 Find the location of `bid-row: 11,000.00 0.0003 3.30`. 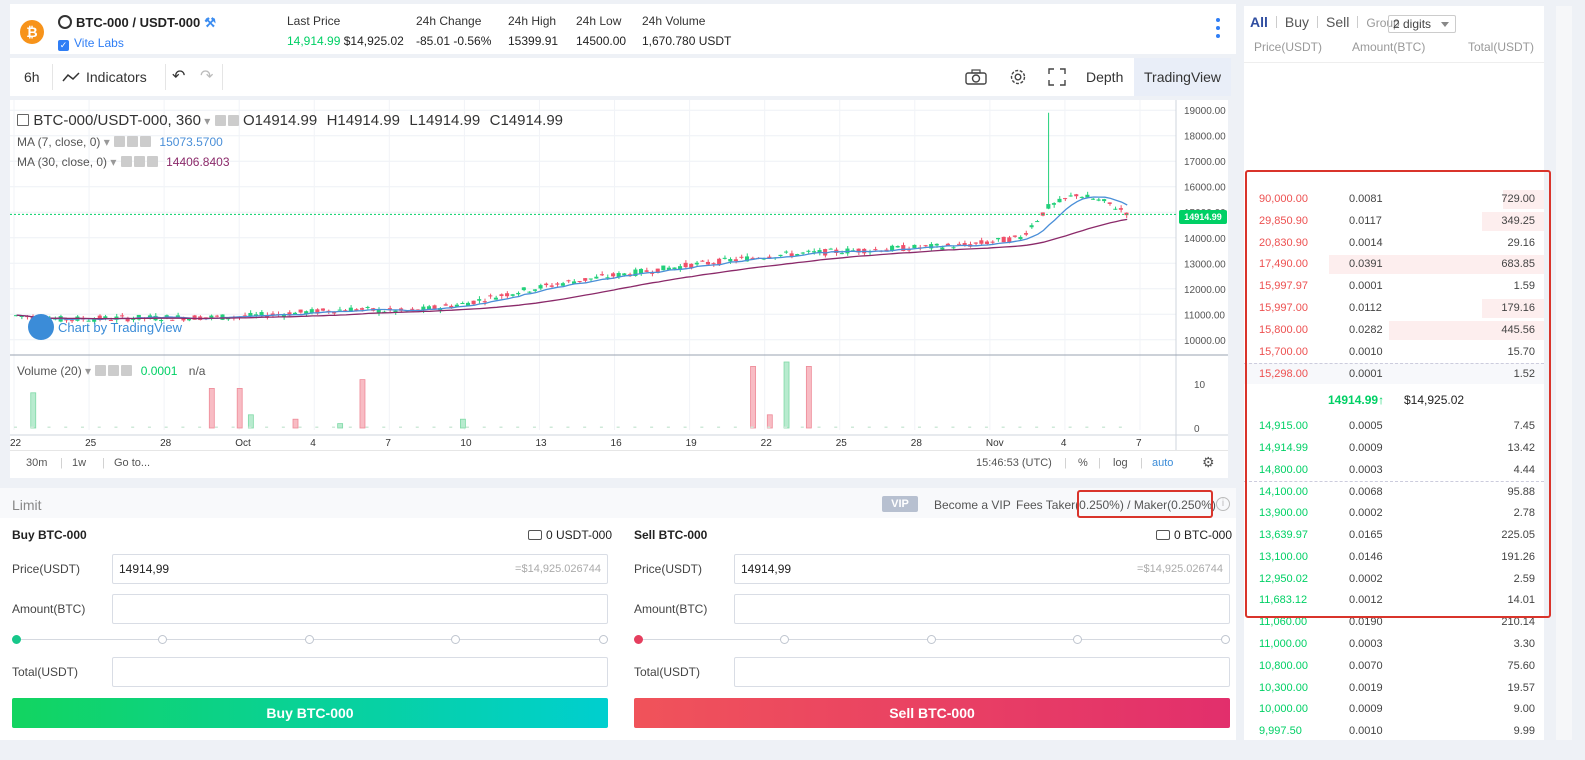

bid-row: 11,000.00 0.0003 3.30 is located at coordinates (1394, 644).